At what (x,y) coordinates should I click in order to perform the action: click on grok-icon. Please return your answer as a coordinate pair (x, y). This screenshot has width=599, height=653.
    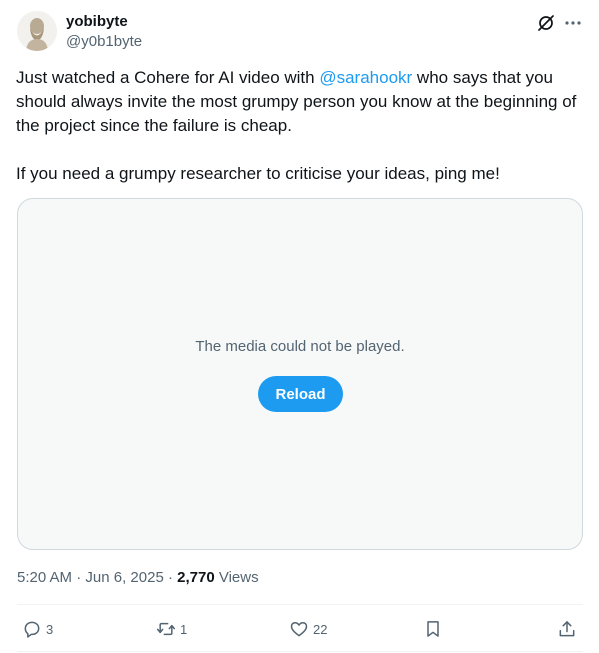
    Looking at the image, I should click on (546, 23).